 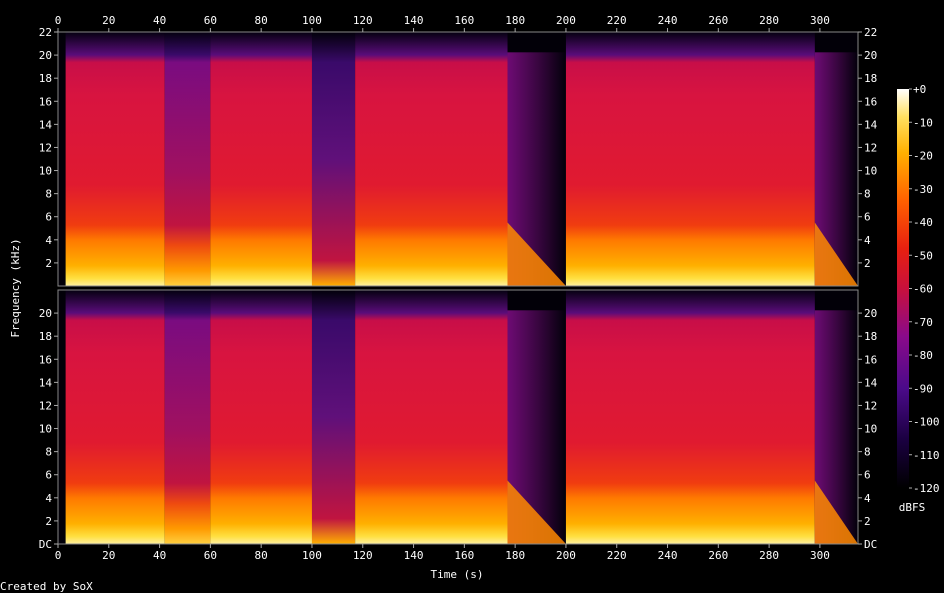 I want to click on channel-1-y-tick-label-left: 4, so click(x=48, y=240).